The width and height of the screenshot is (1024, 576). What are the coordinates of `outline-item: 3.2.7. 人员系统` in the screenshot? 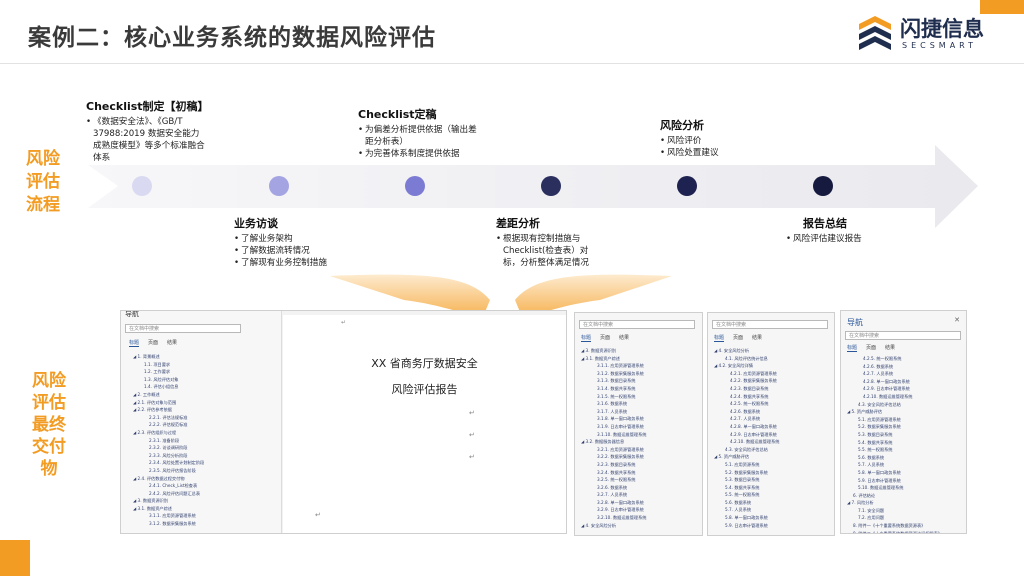 It's located at (613, 495).